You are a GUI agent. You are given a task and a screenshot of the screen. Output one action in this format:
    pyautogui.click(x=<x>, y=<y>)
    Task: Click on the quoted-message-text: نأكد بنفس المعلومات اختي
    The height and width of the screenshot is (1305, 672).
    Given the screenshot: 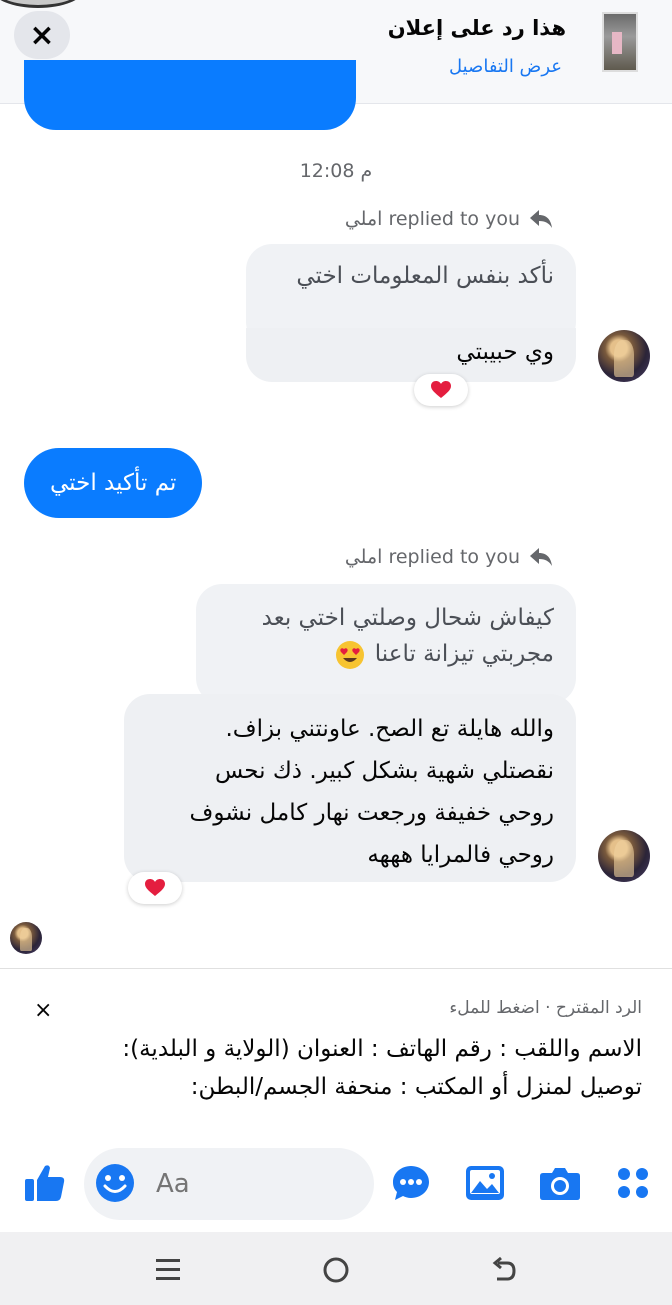 What is the action you would take?
    pyautogui.click(x=425, y=276)
    